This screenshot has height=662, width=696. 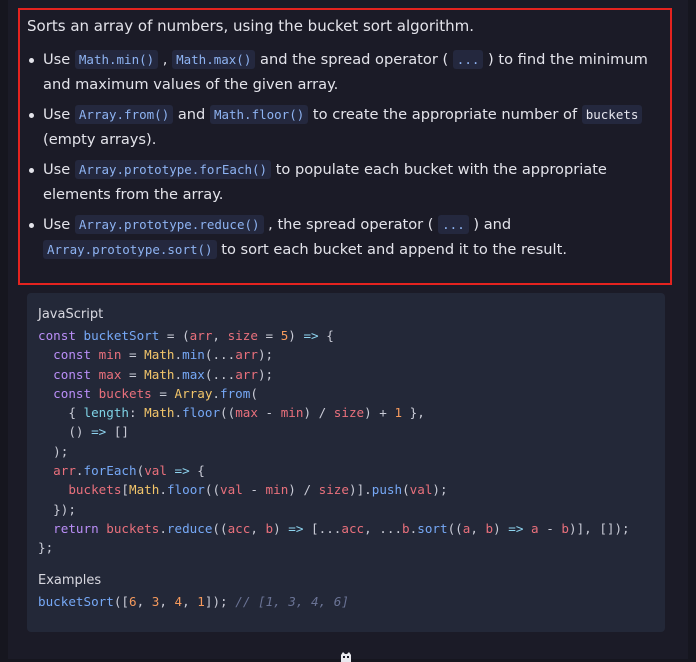 I want to click on github-icon, so click(x=346, y=657).